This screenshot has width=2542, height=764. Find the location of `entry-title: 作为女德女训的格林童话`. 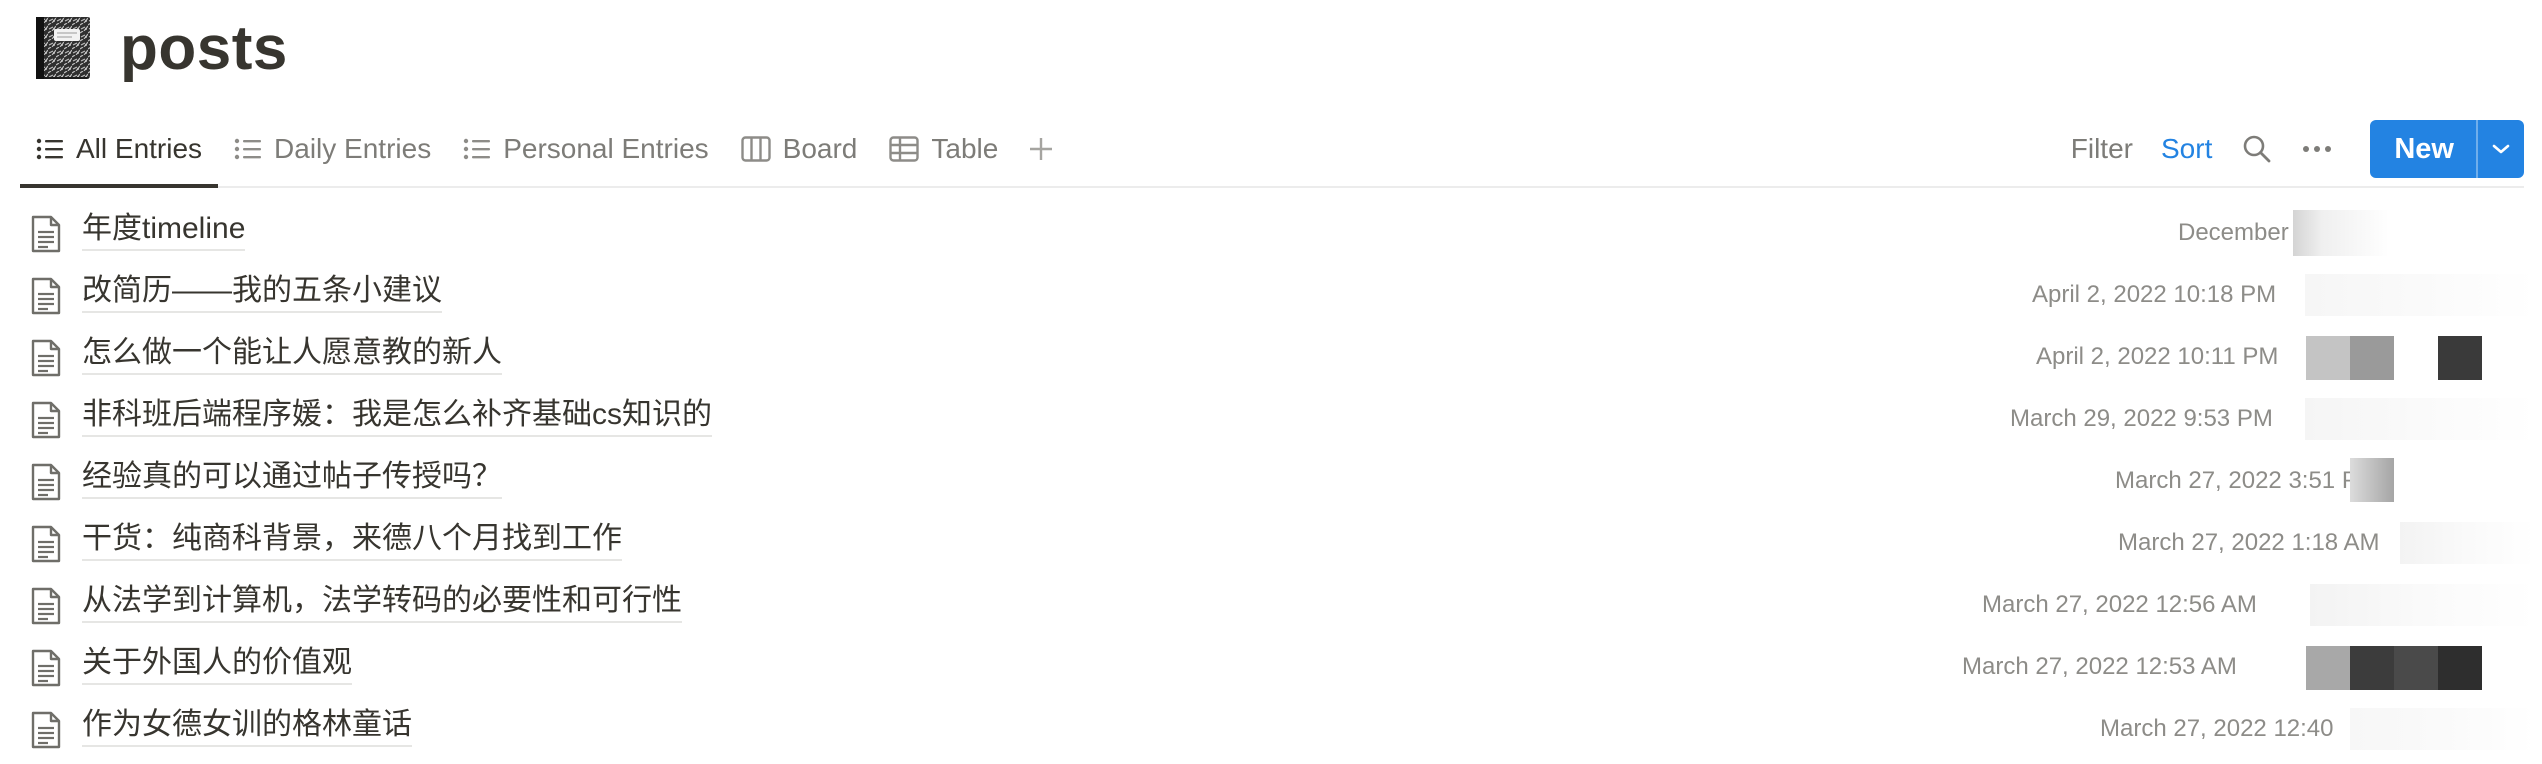

entry-title: 作为女德女训的格林童话 is located at coordinates (247, 726).